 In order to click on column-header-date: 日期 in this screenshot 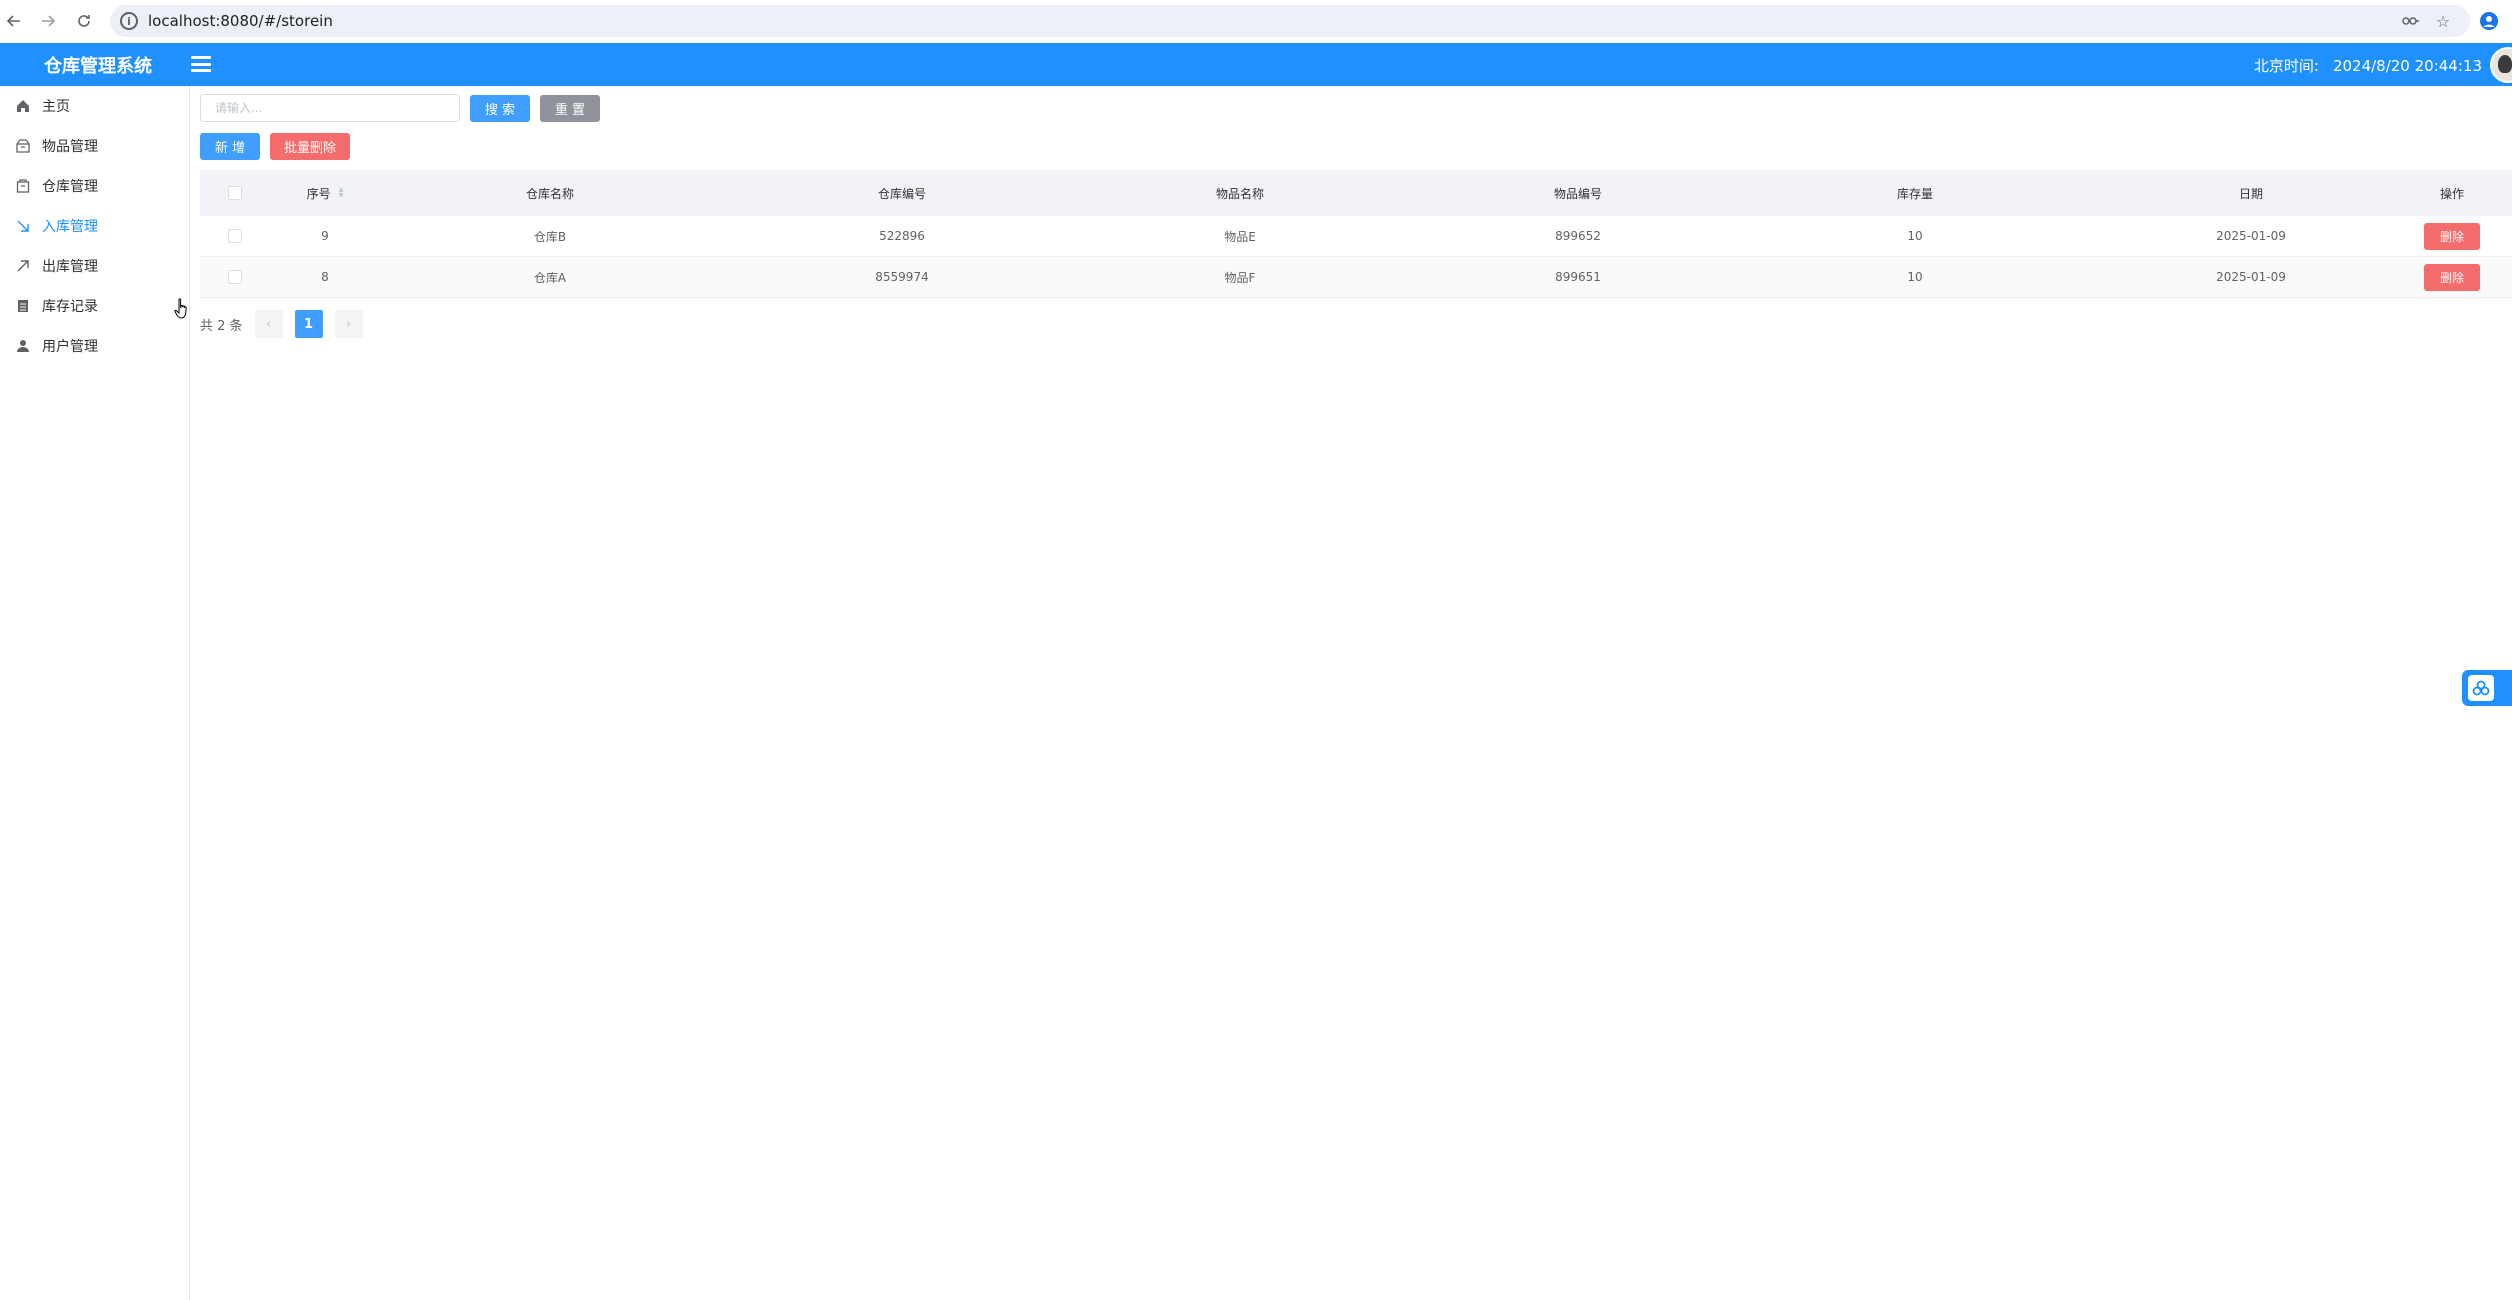, I will do `click(2250, 193)`.